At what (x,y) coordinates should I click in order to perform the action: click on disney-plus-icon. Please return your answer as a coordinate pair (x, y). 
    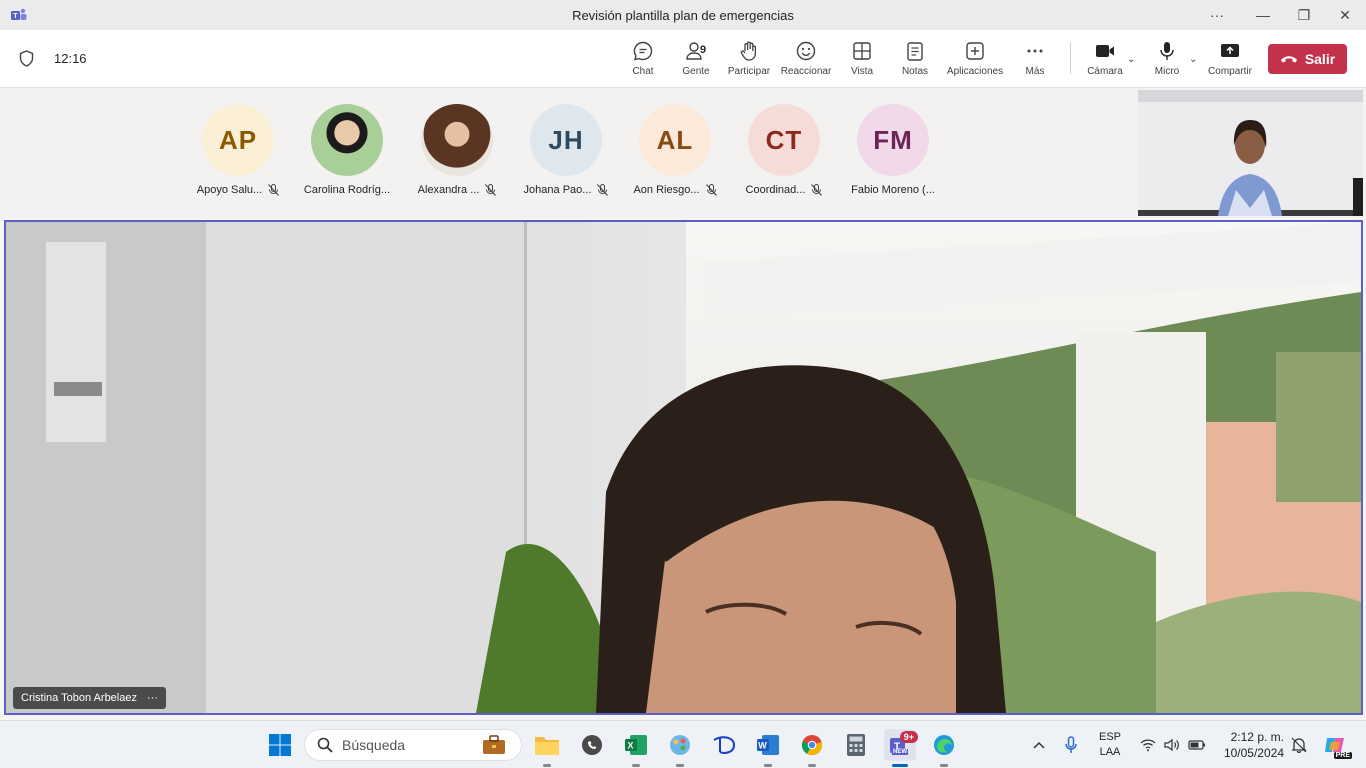
    Looking at the image, I should click on (724, 745).